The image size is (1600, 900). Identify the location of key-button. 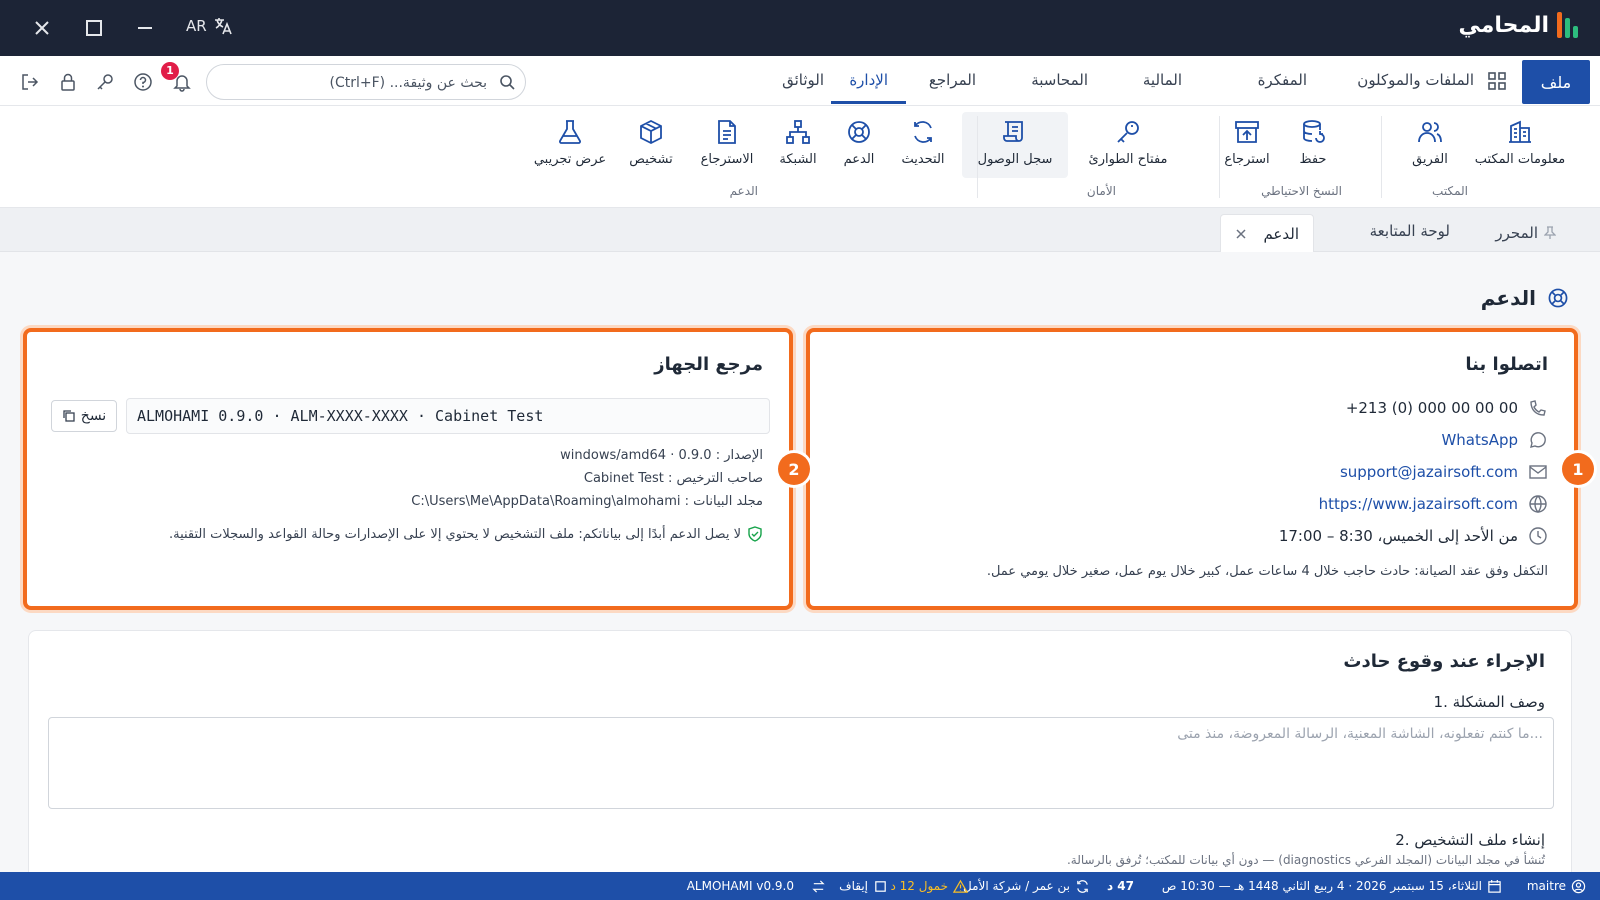
(105, 82).